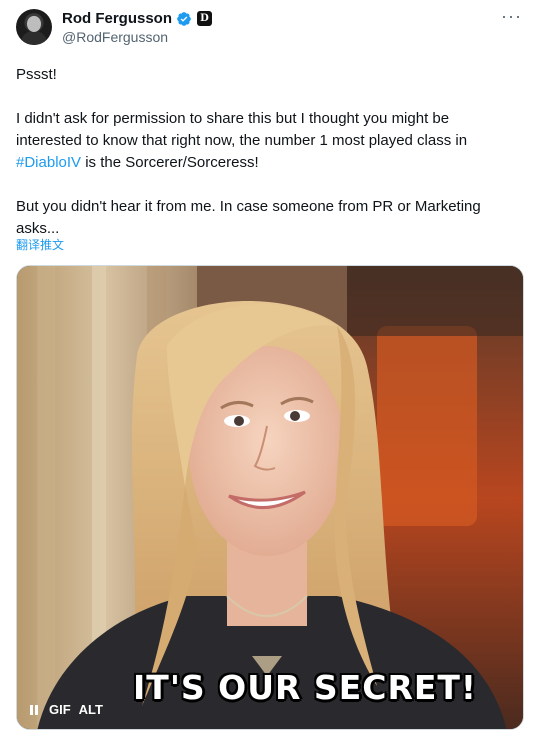 The height and width of the screenshot is (746, 536). I want to click on author-name-row: Rod Fergusson D, so click(137, 18).